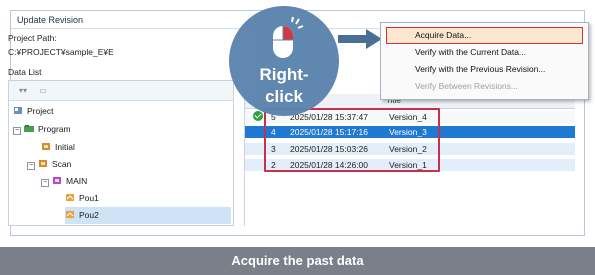 Image resolution: width=595 pixels, height=275 pixels. I want to click on project-icon, so click(18, 110).